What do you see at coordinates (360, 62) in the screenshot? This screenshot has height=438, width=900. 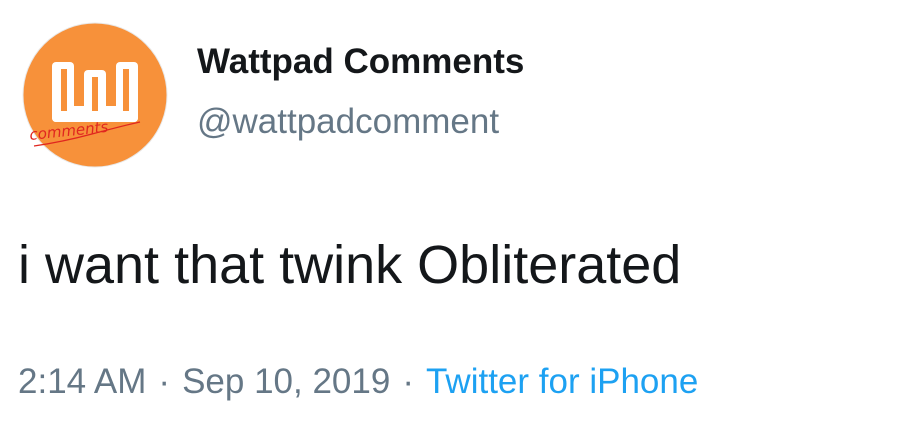 I see `display-name: Wattpad Comments` at bounding box center [360, 62].